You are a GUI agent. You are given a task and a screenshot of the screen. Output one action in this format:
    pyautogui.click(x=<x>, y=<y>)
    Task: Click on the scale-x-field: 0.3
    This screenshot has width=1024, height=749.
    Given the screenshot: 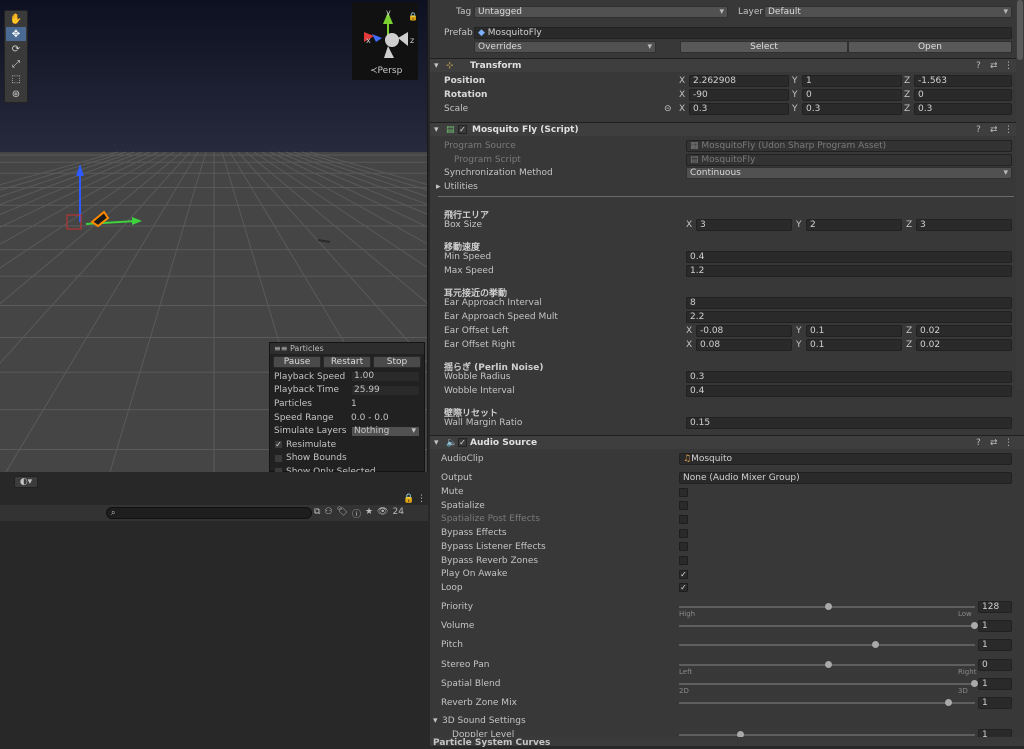 What is the action you would take?
    pyautogui.click(x=739, y=109)
    